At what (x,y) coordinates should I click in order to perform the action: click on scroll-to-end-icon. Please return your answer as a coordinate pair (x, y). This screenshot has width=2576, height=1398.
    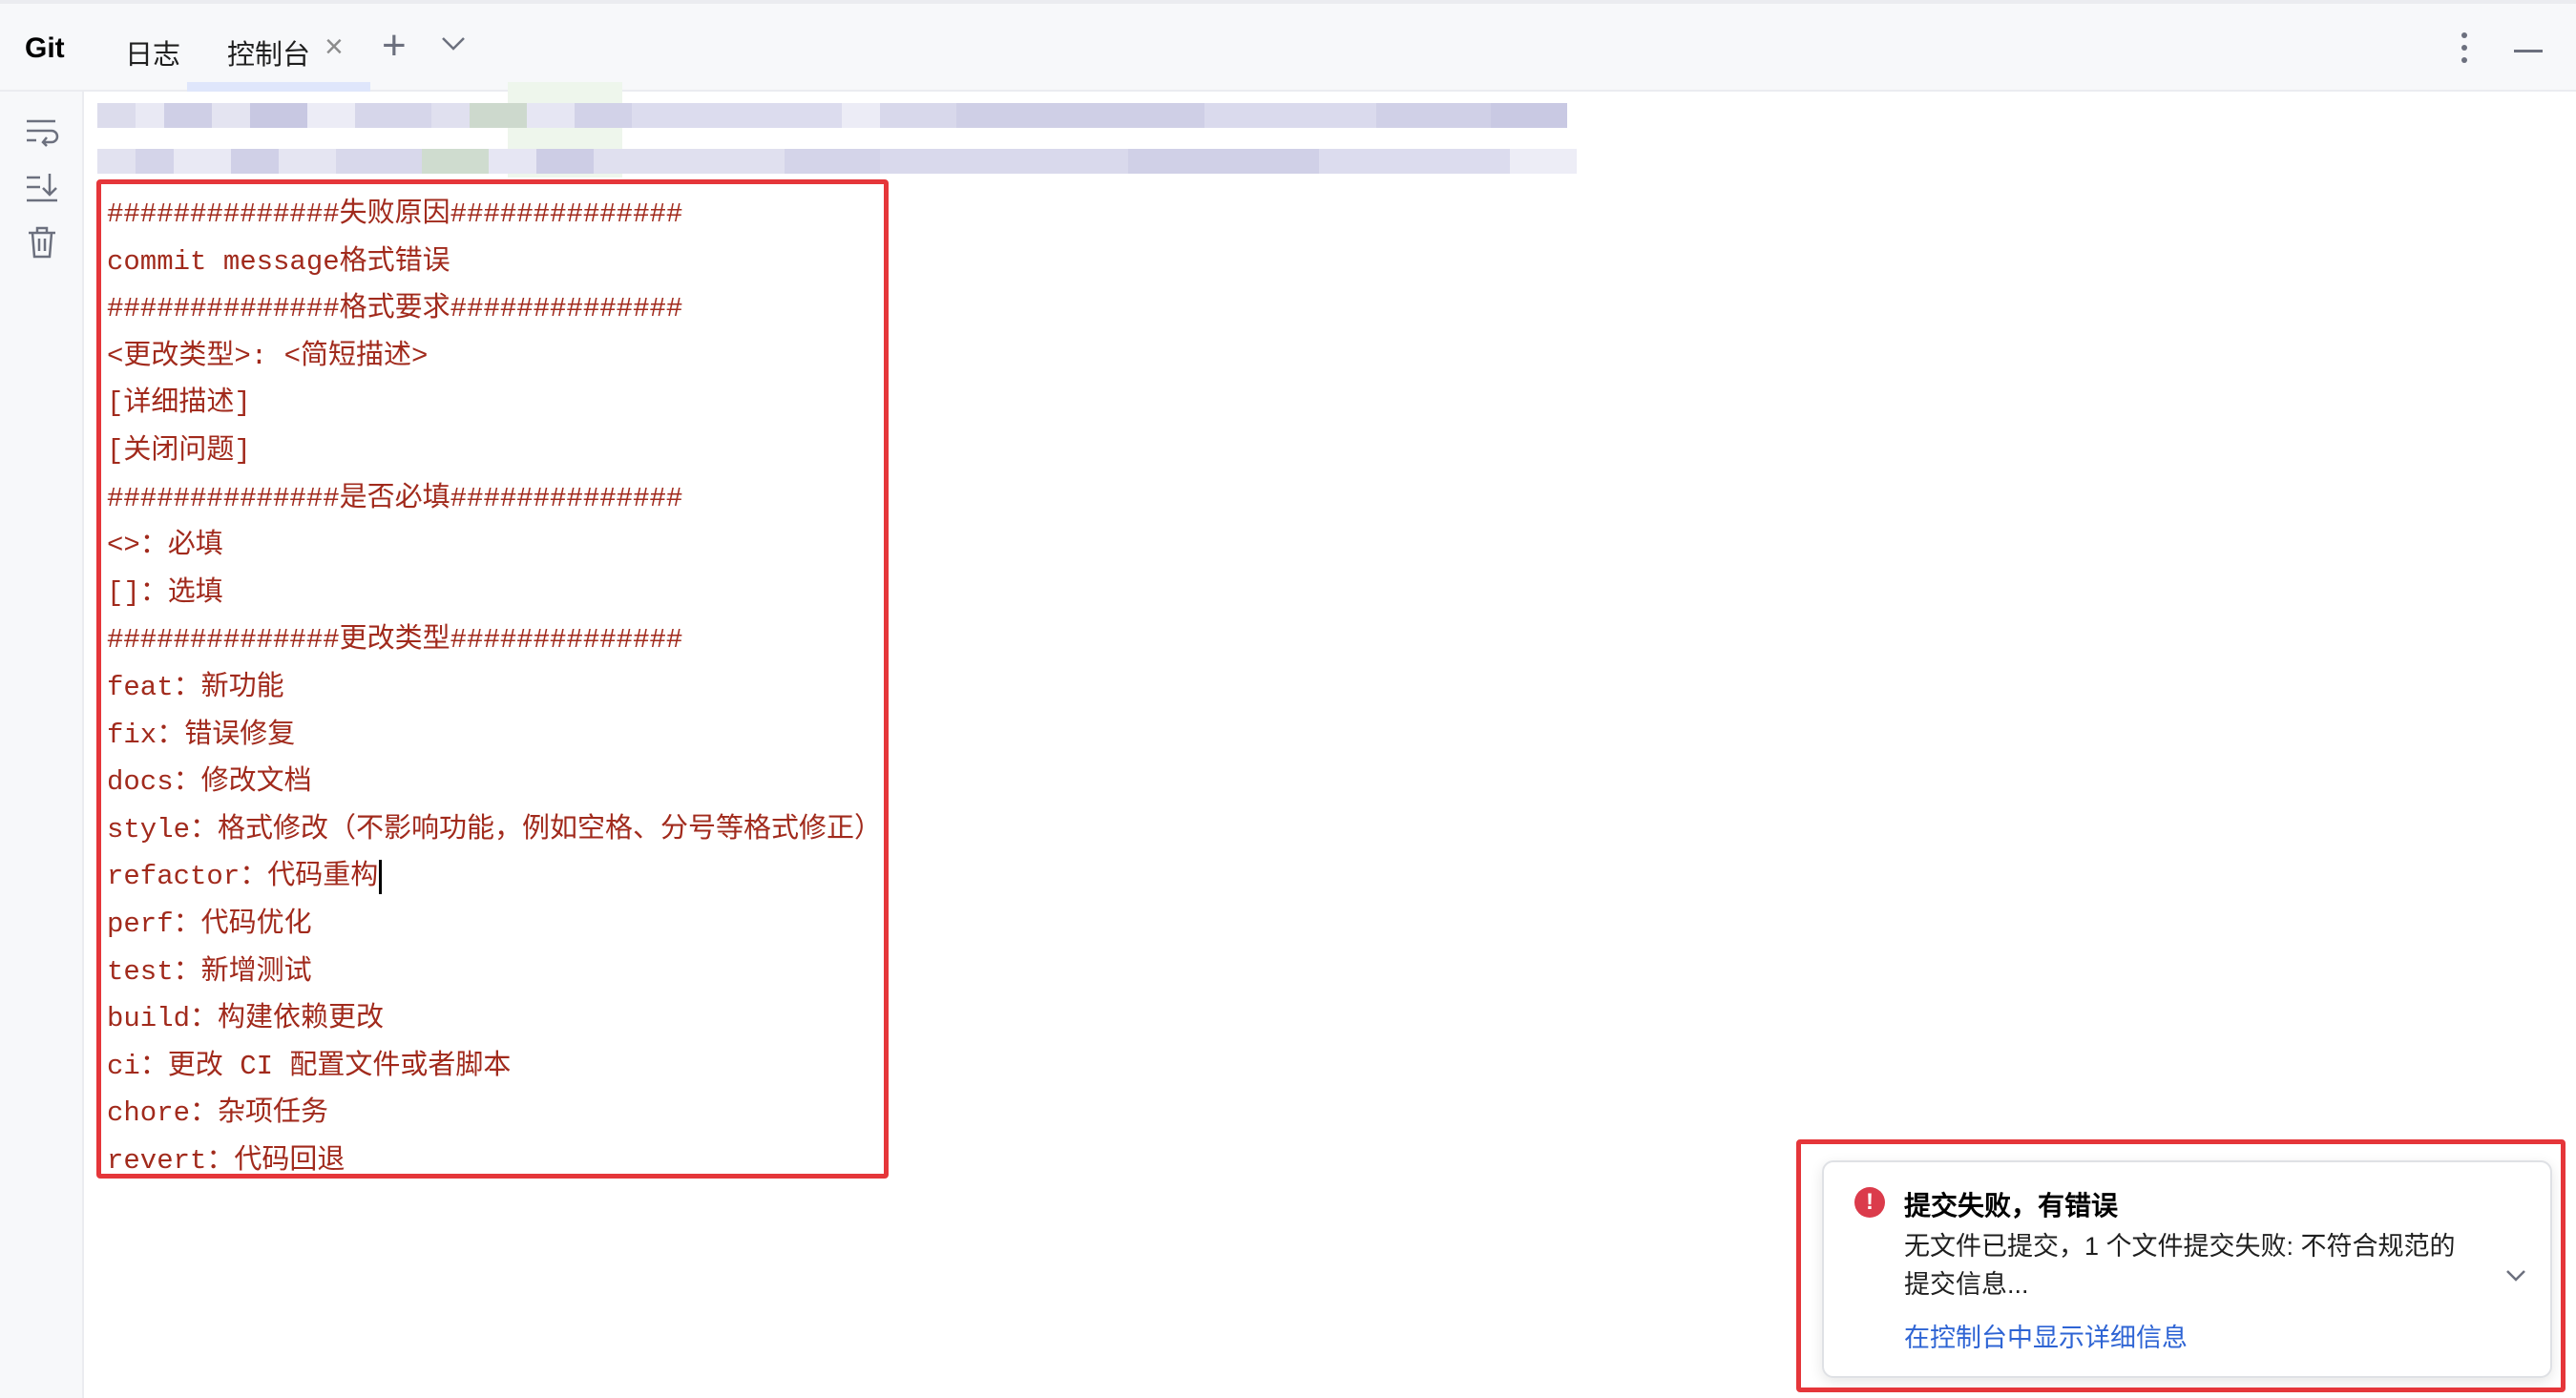
    Looking at the image, I should click on (42, 187).